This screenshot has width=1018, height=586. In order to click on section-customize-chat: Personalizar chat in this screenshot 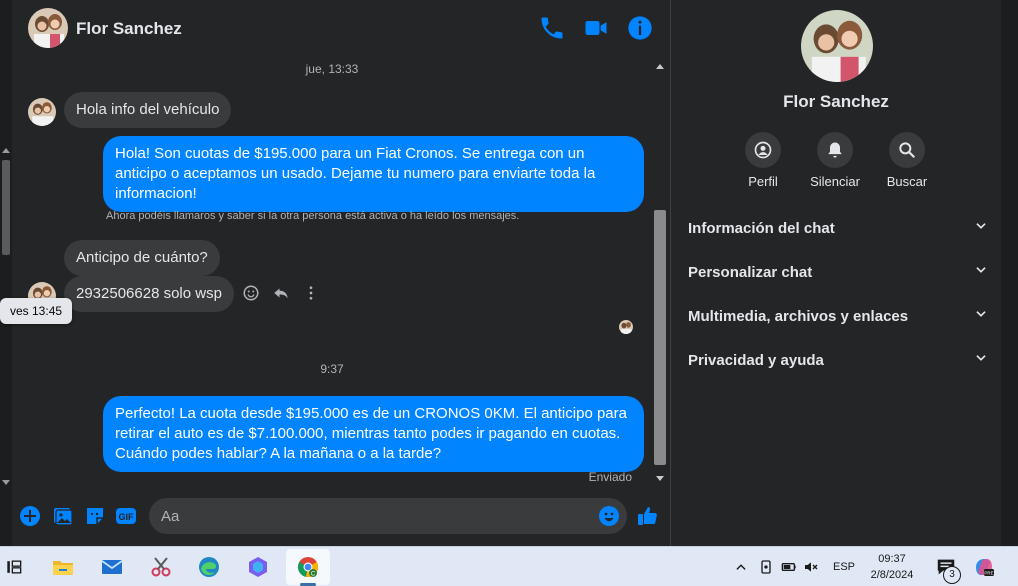, I will do `click(838, 272)`.